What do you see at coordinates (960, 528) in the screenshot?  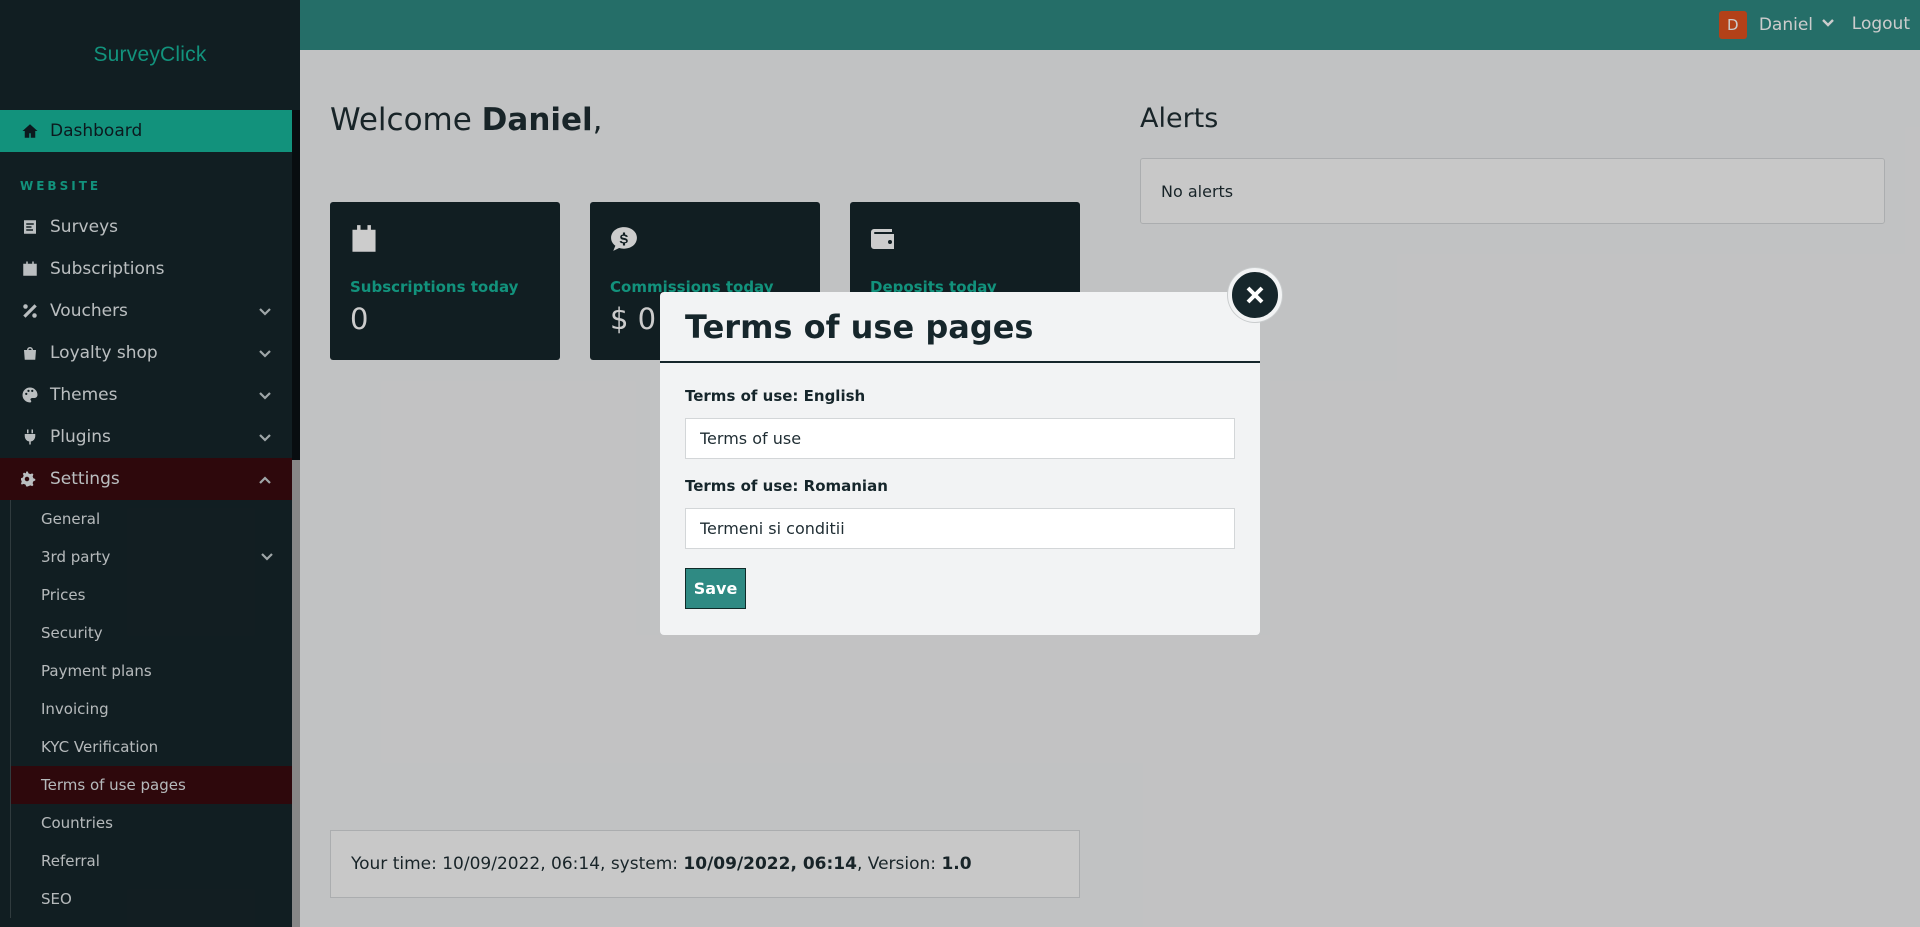 I see `terms-romanian-input` at bounding box center [960, 528].